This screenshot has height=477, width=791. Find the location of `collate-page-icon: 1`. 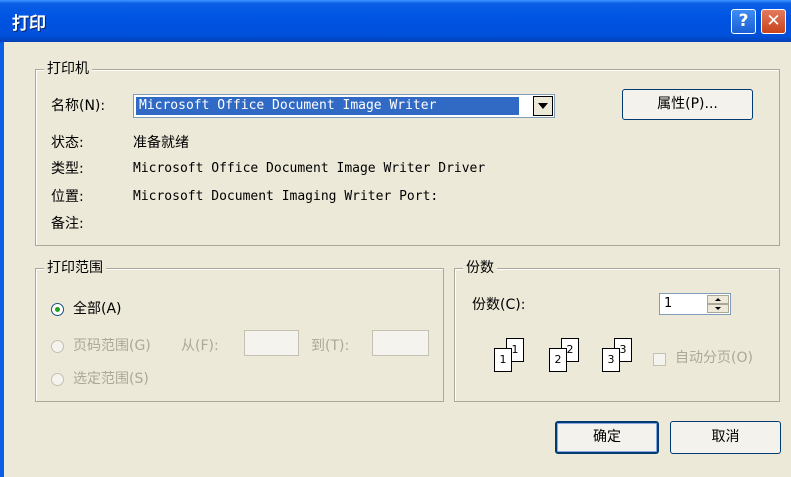

collate-page-icon: 1 is located at coordinates (503, 360).